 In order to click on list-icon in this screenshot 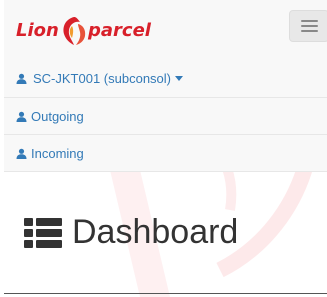, I will do `click(43, 233)`.